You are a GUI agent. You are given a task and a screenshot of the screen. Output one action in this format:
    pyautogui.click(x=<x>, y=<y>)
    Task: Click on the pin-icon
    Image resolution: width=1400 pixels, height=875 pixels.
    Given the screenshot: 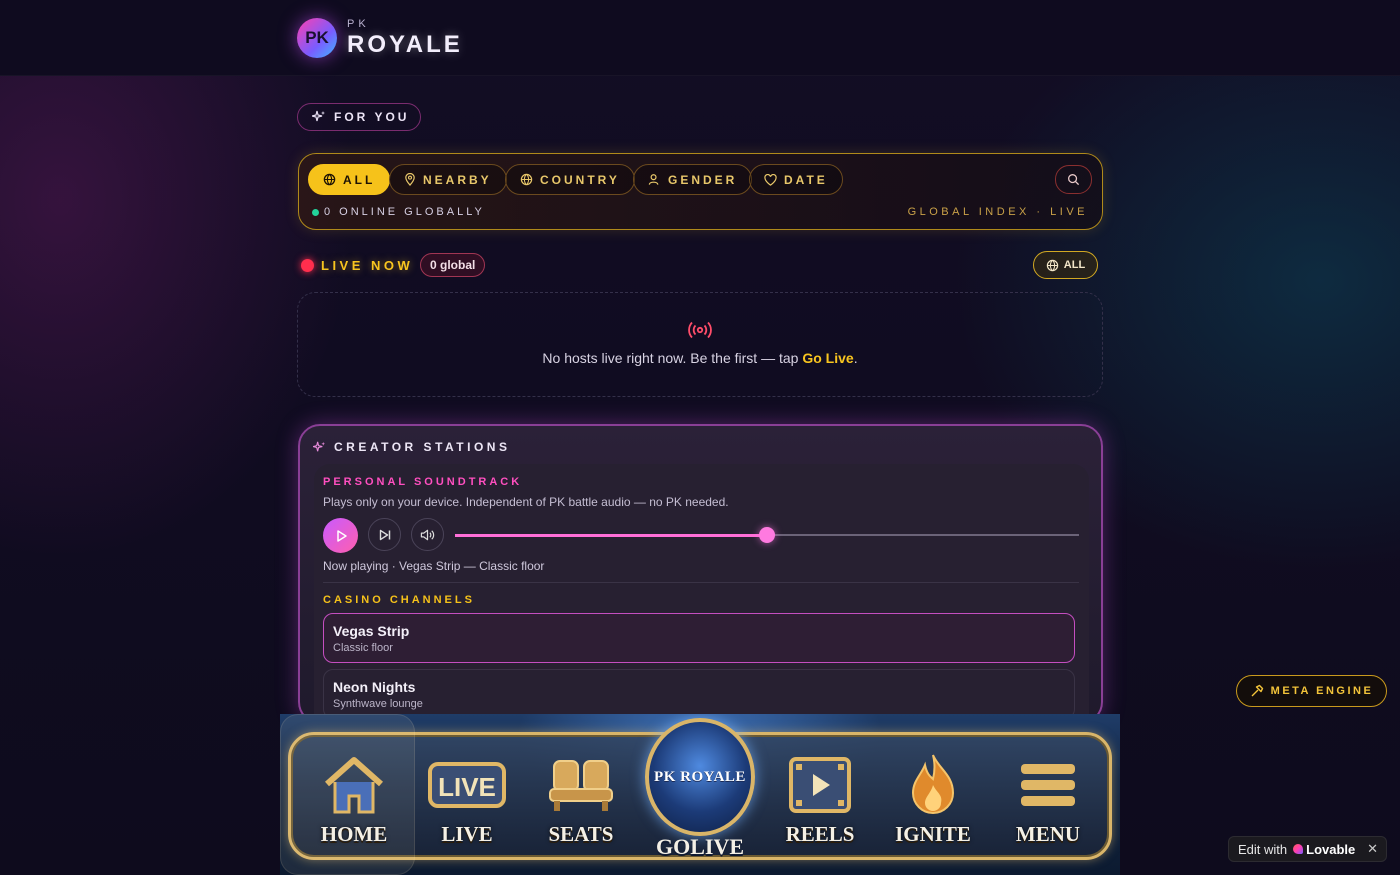 What is the action you would take?
    pyautogui.click(x=410, y=179)
    